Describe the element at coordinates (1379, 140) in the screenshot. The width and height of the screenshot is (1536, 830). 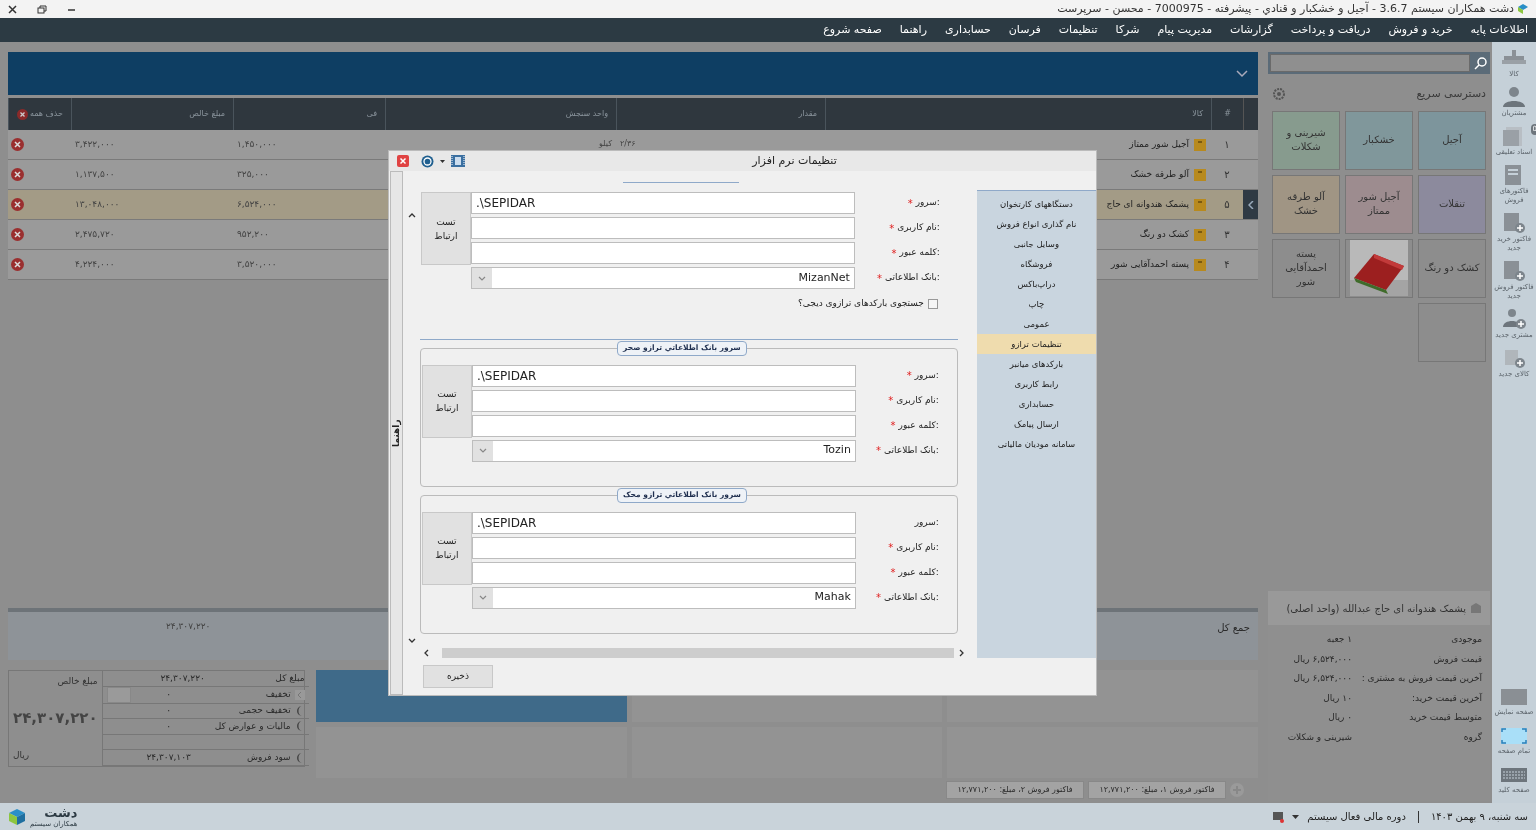
I see `quick-tile: خشکبار` at that location.